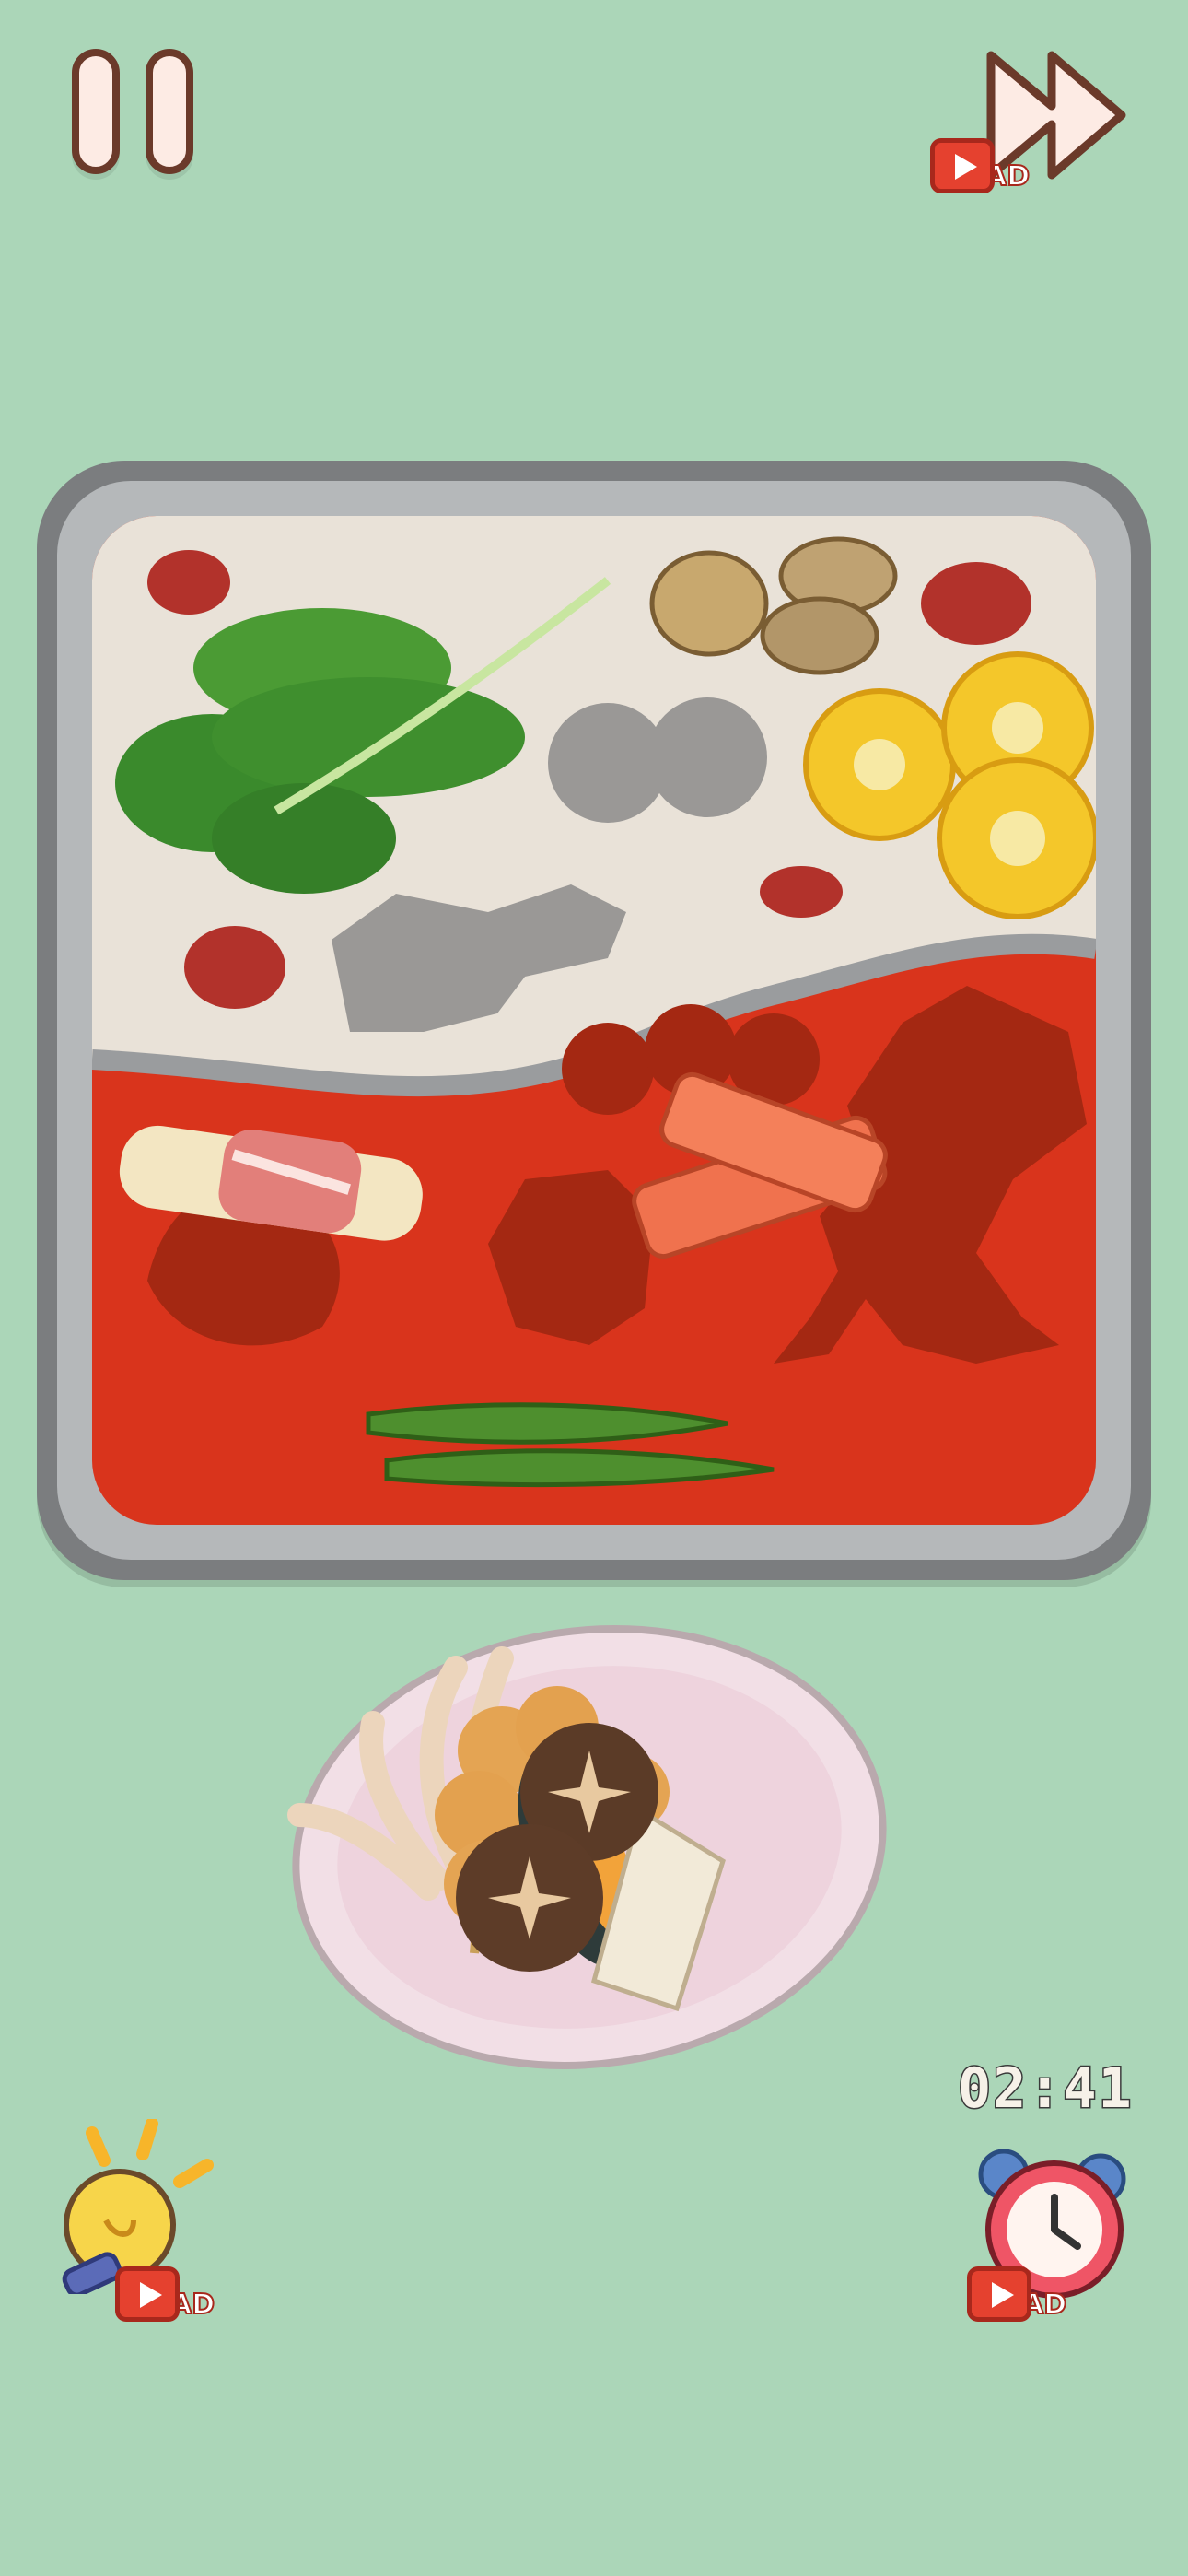 The image size is (1188, 2576). I want to click on add-time-button: AD, so click(1050, 2238).